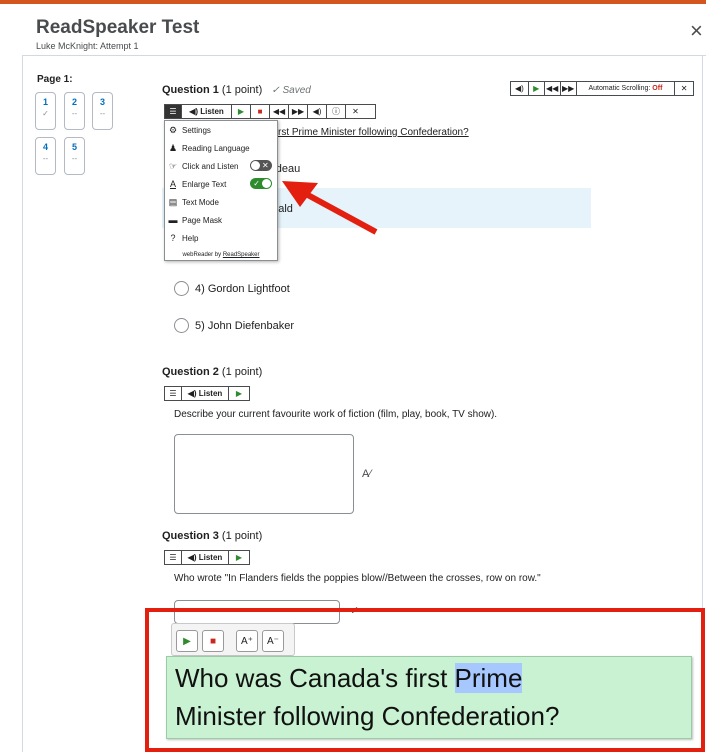  I want to click on question-3-label: Question 3, so click(190, 536).